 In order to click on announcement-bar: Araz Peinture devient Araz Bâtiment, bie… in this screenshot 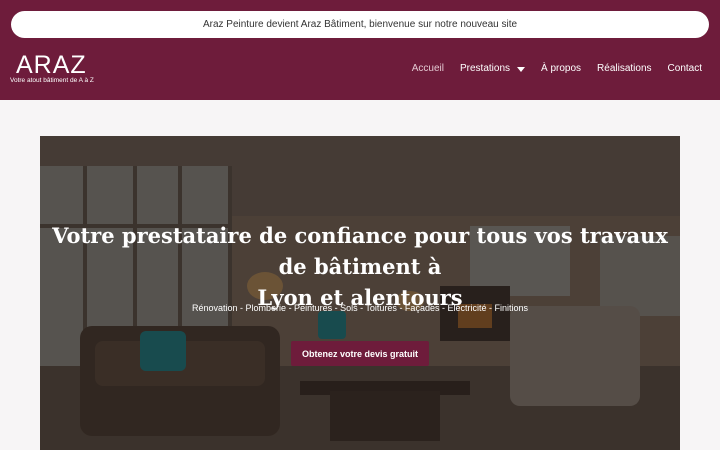, I will do `click(360, 24)`.